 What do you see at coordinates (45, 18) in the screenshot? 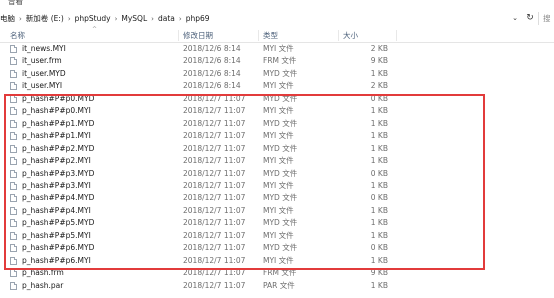
I see `breadcrumb-item-drive: 新加卷 (E:)` at bounding box center [45, 18].